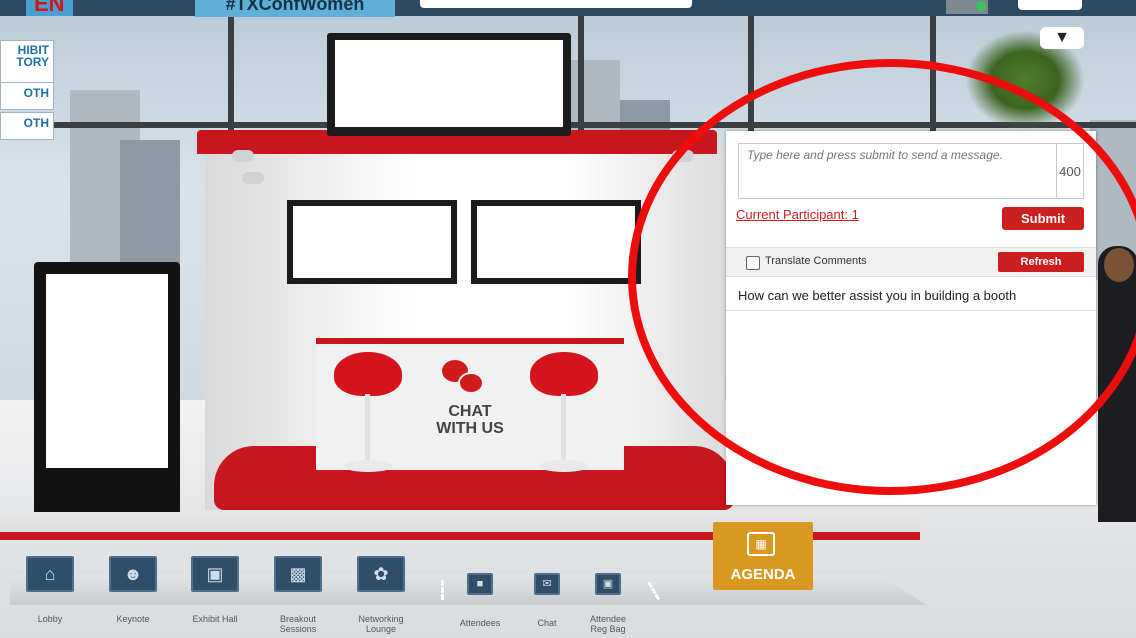  I want to click on current-participants-link: Current Participant: 1, so click(797, 214).